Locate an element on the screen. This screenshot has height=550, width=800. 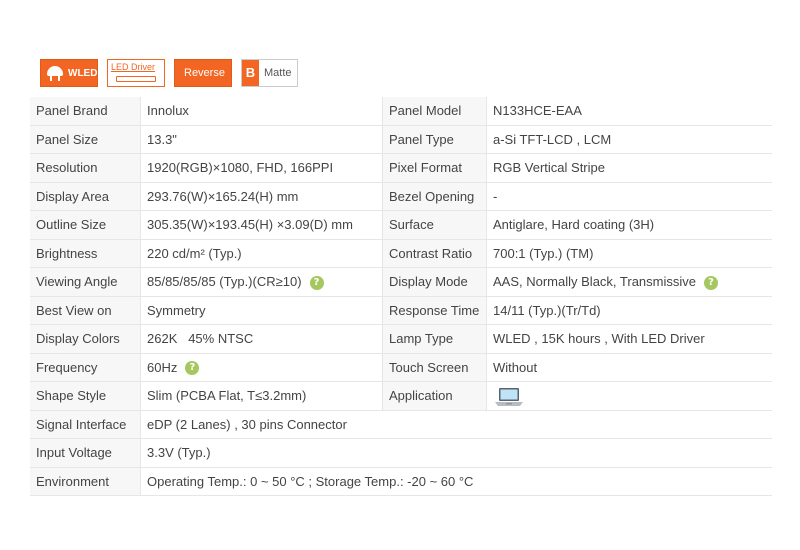
spec-label: Panel Type is located at coordinates (434, 139).